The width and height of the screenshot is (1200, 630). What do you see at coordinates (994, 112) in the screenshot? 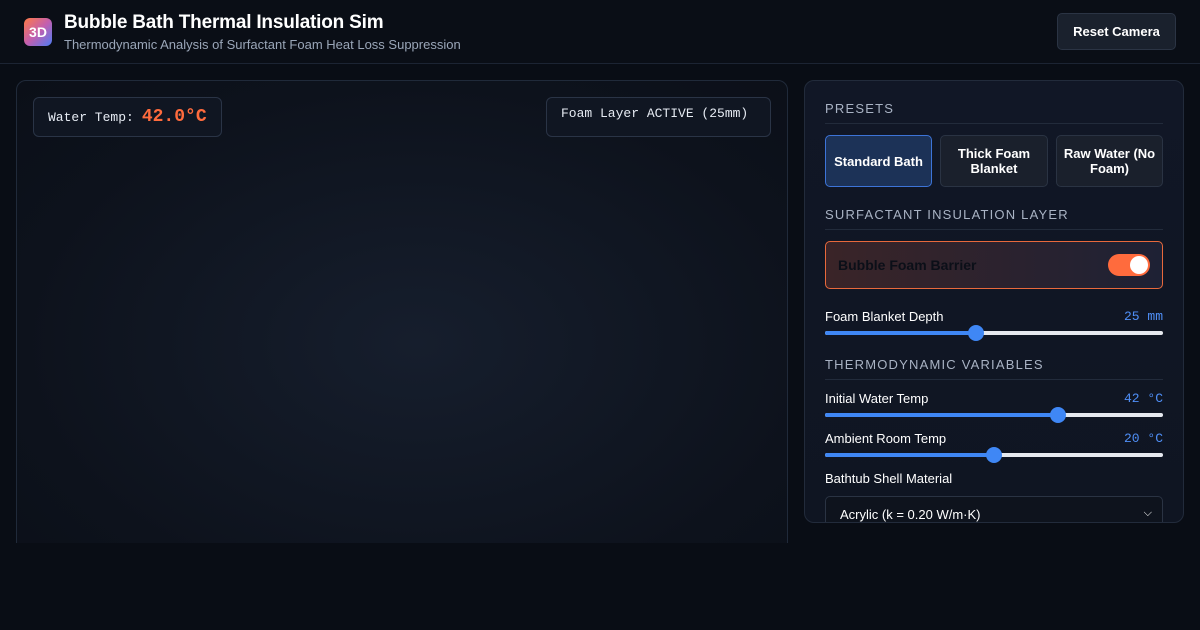
I see `presets-section-title: PRESETS` at bounding box center [994, 112].